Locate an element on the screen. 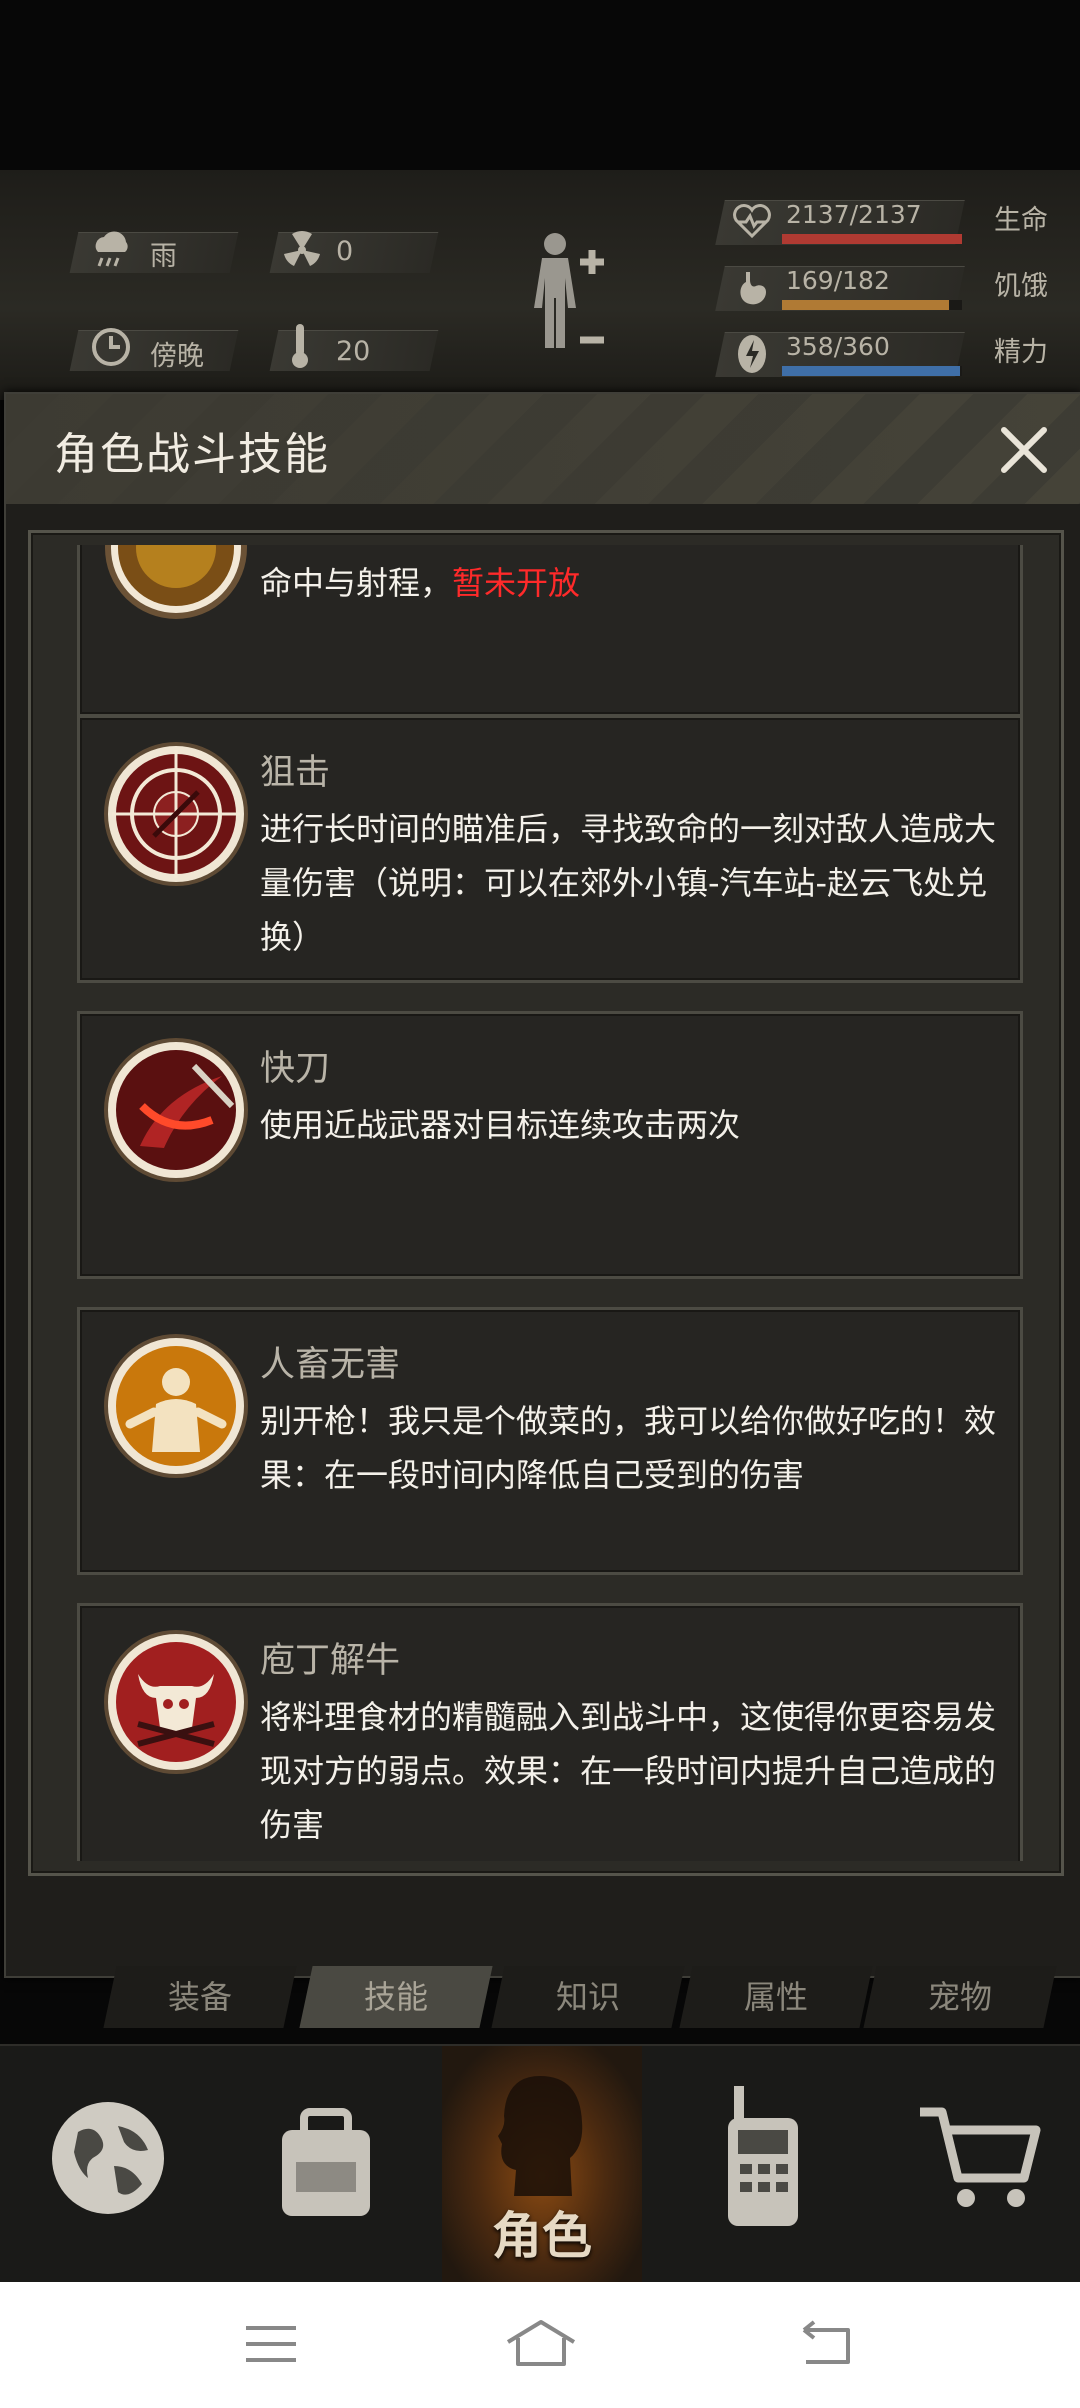  menu-icon is located at coordinates (271, 2344).